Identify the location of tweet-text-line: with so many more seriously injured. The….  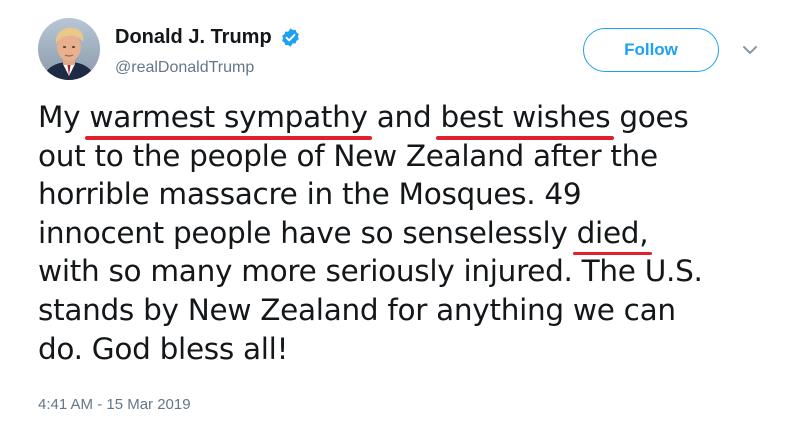
(408, 271).